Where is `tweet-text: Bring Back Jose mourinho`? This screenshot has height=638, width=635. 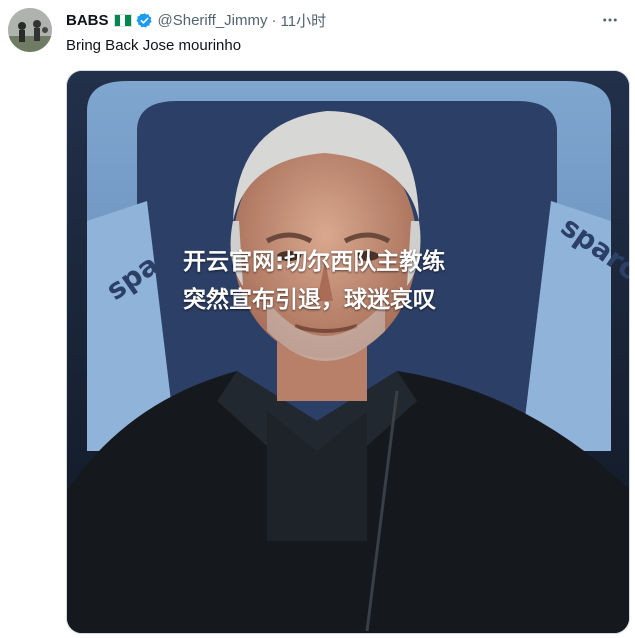
tweet-text: Bring Back Jose mourinho is located at coordinates (154, 45).